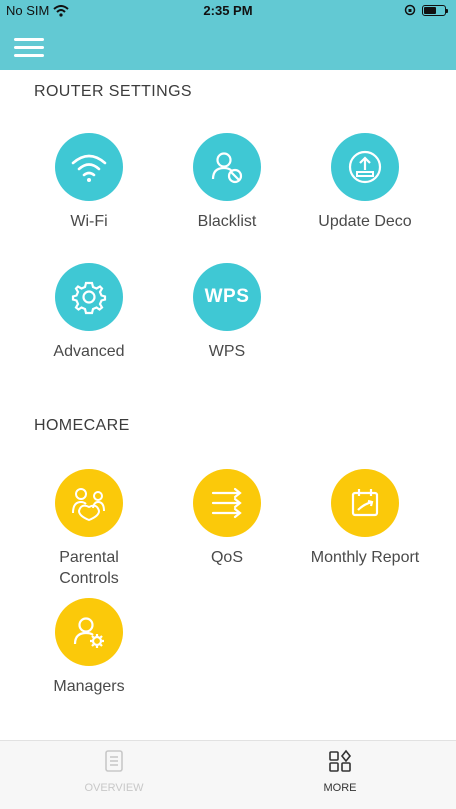 This screenshot has width=456, height=809. I want to click on nav-more: MORE, so click(340, 771).